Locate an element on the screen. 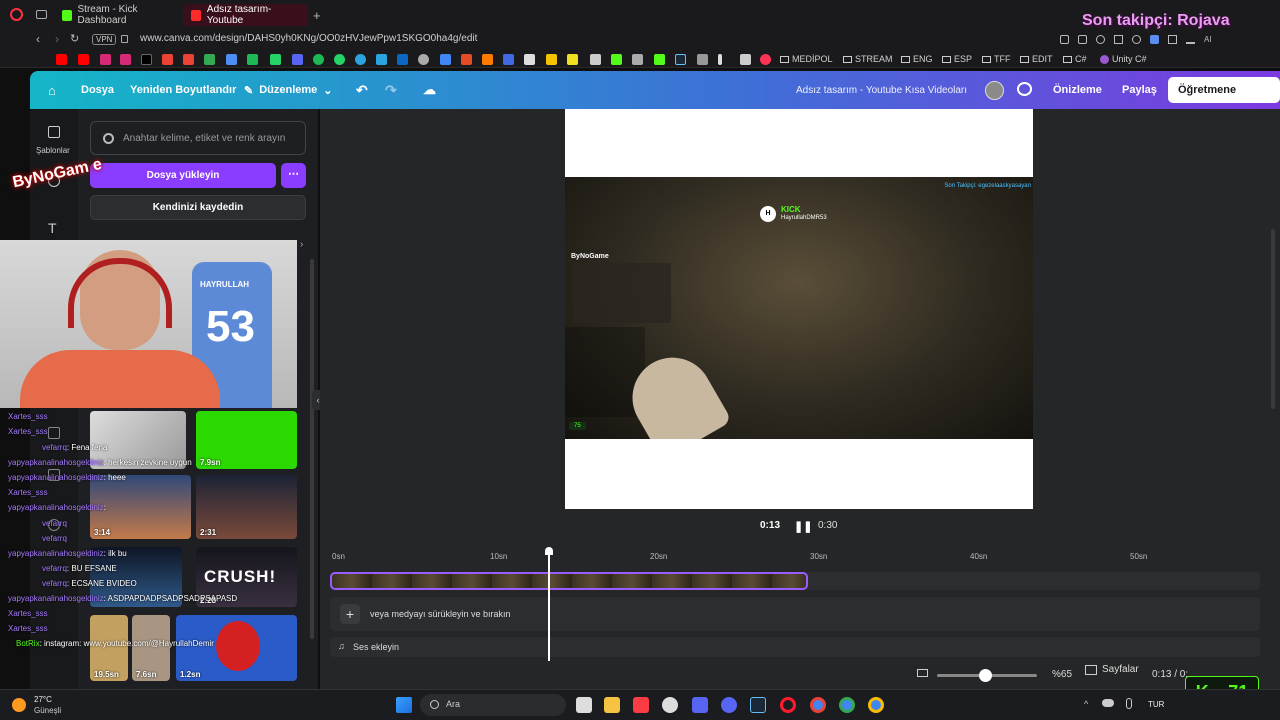  back-icon: ‹ is located at coordinates (38, 39).